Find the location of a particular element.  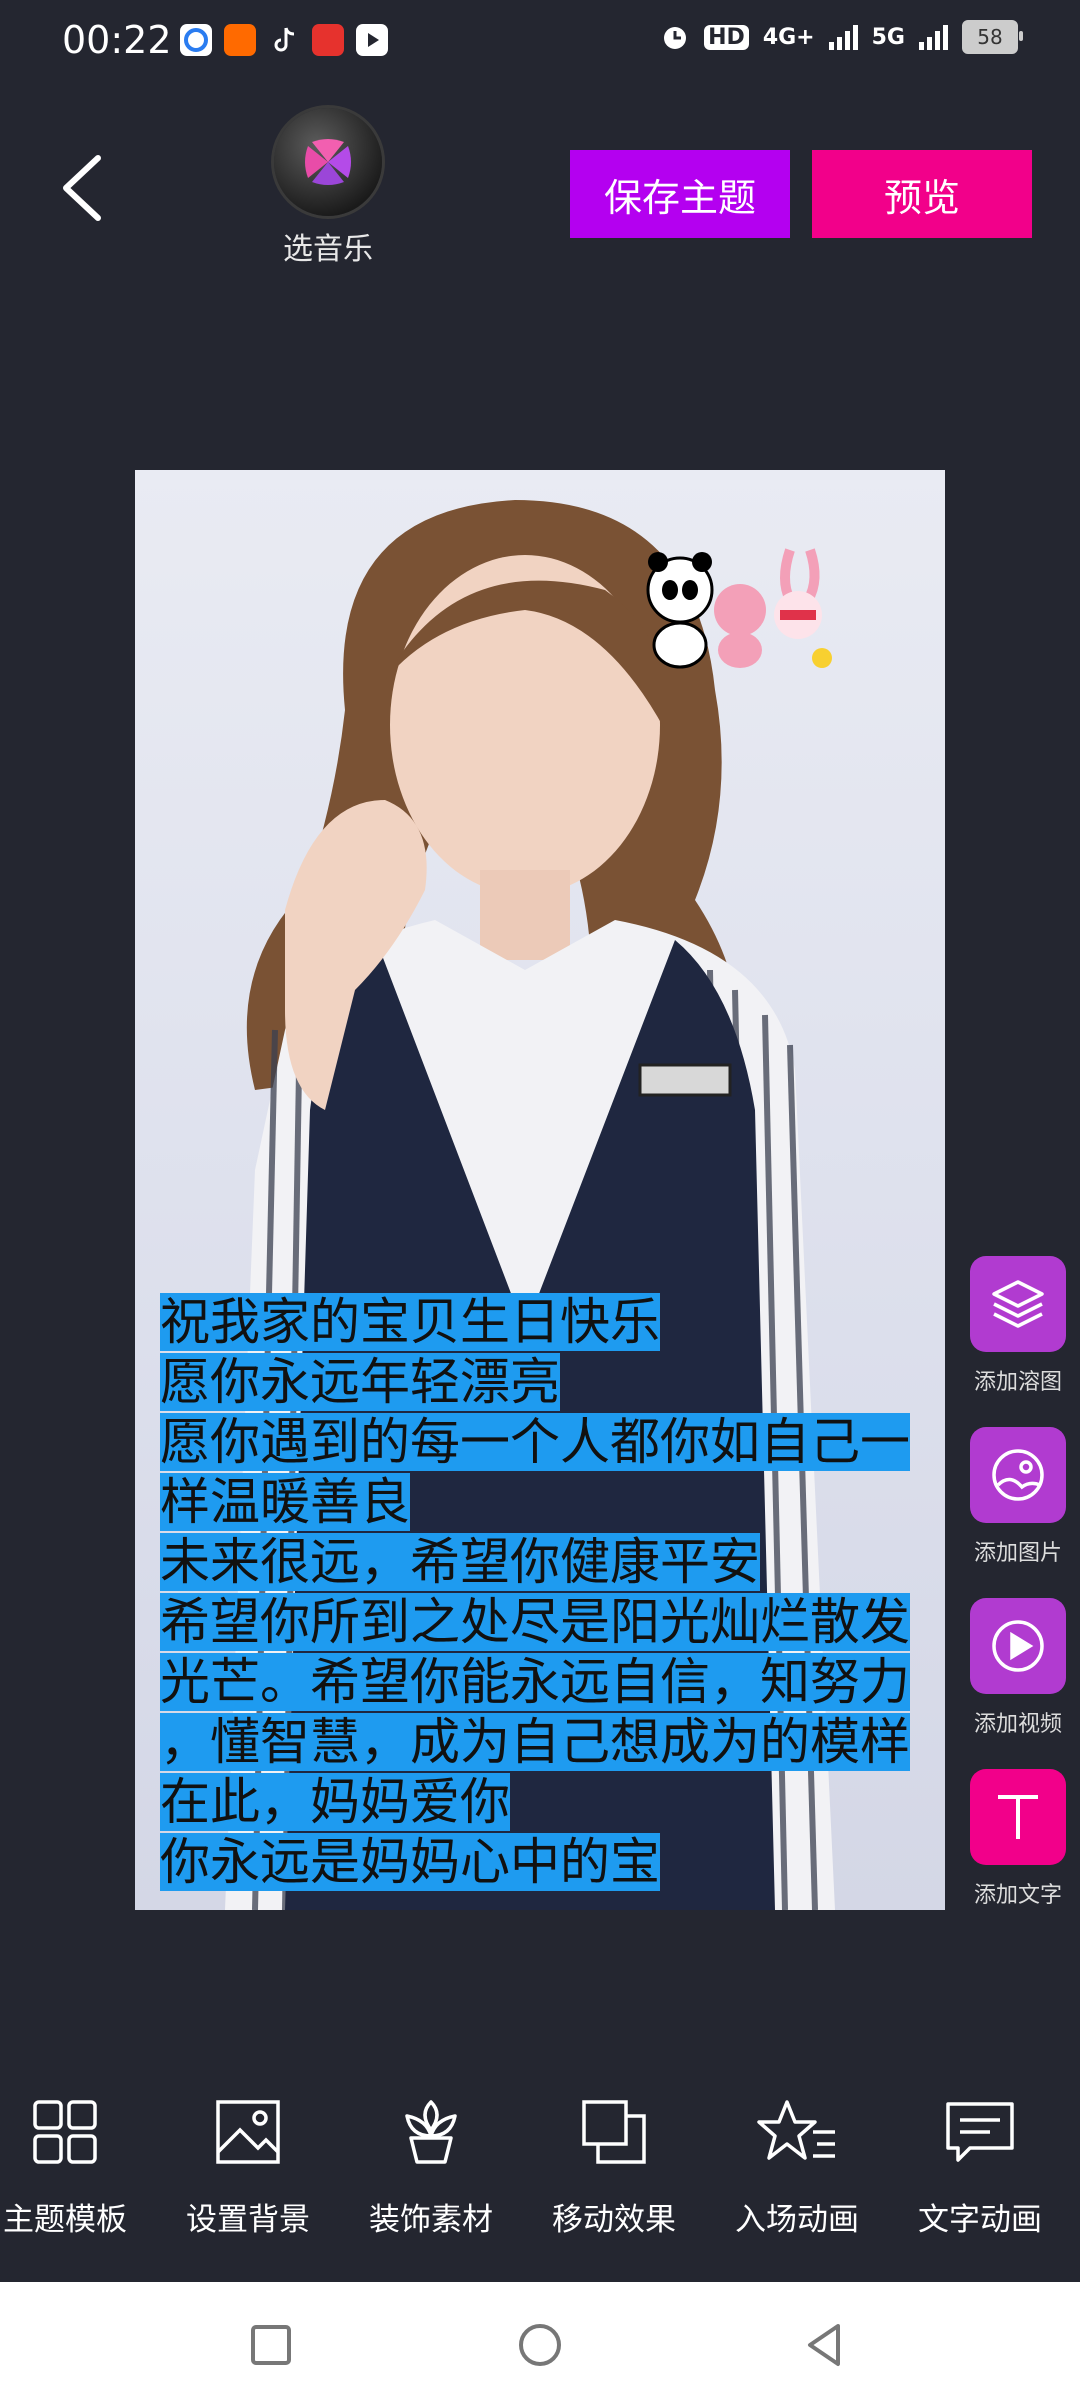

text-animation-label: 文字动画 is located at coordinates (980, 2220).